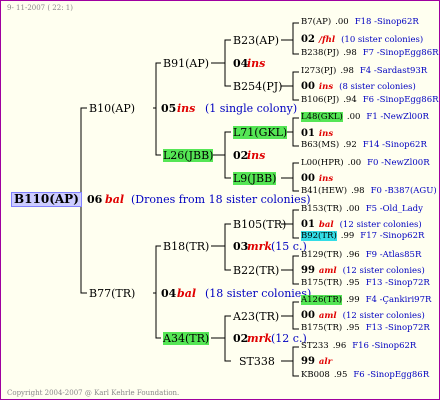 Image resolution: width=440 pixels, height=400 pixels. What do you see at coordinates (315, 375) in the screenshot?
I see `l4-id: KB008` at bounding box center [315, 375].